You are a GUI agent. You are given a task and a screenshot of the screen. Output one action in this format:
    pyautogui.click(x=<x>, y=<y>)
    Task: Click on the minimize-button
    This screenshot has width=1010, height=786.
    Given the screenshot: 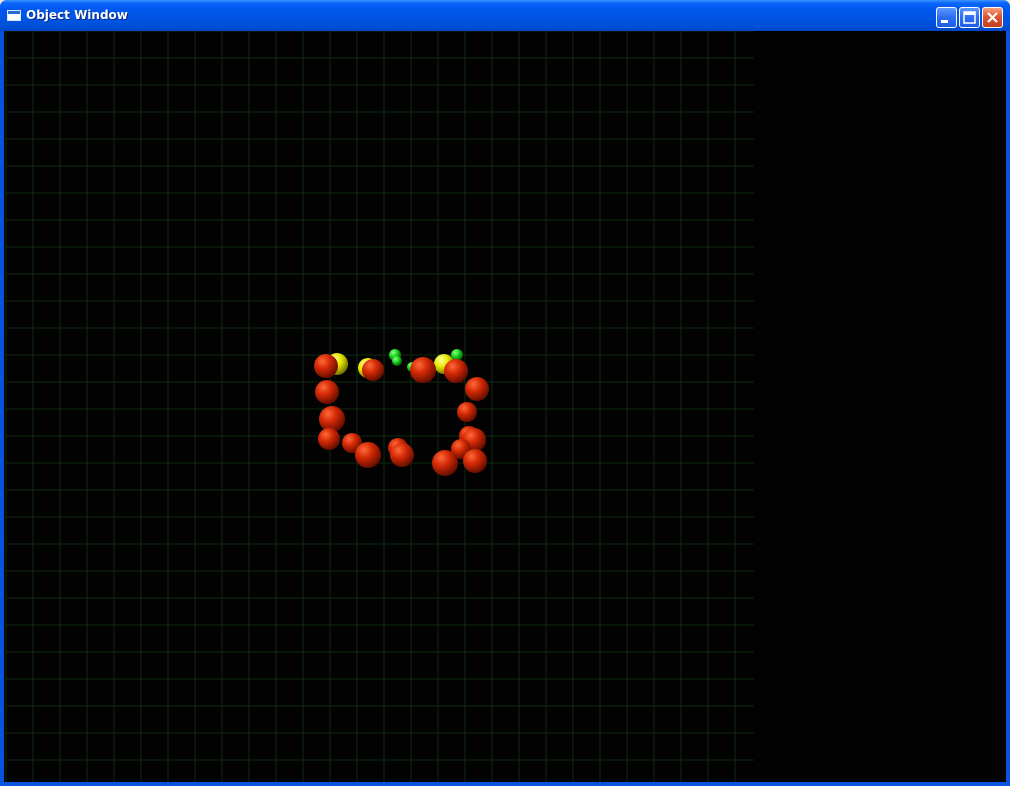 What is the action you would take?
    pyautogui.click(x=946, y=17)
    